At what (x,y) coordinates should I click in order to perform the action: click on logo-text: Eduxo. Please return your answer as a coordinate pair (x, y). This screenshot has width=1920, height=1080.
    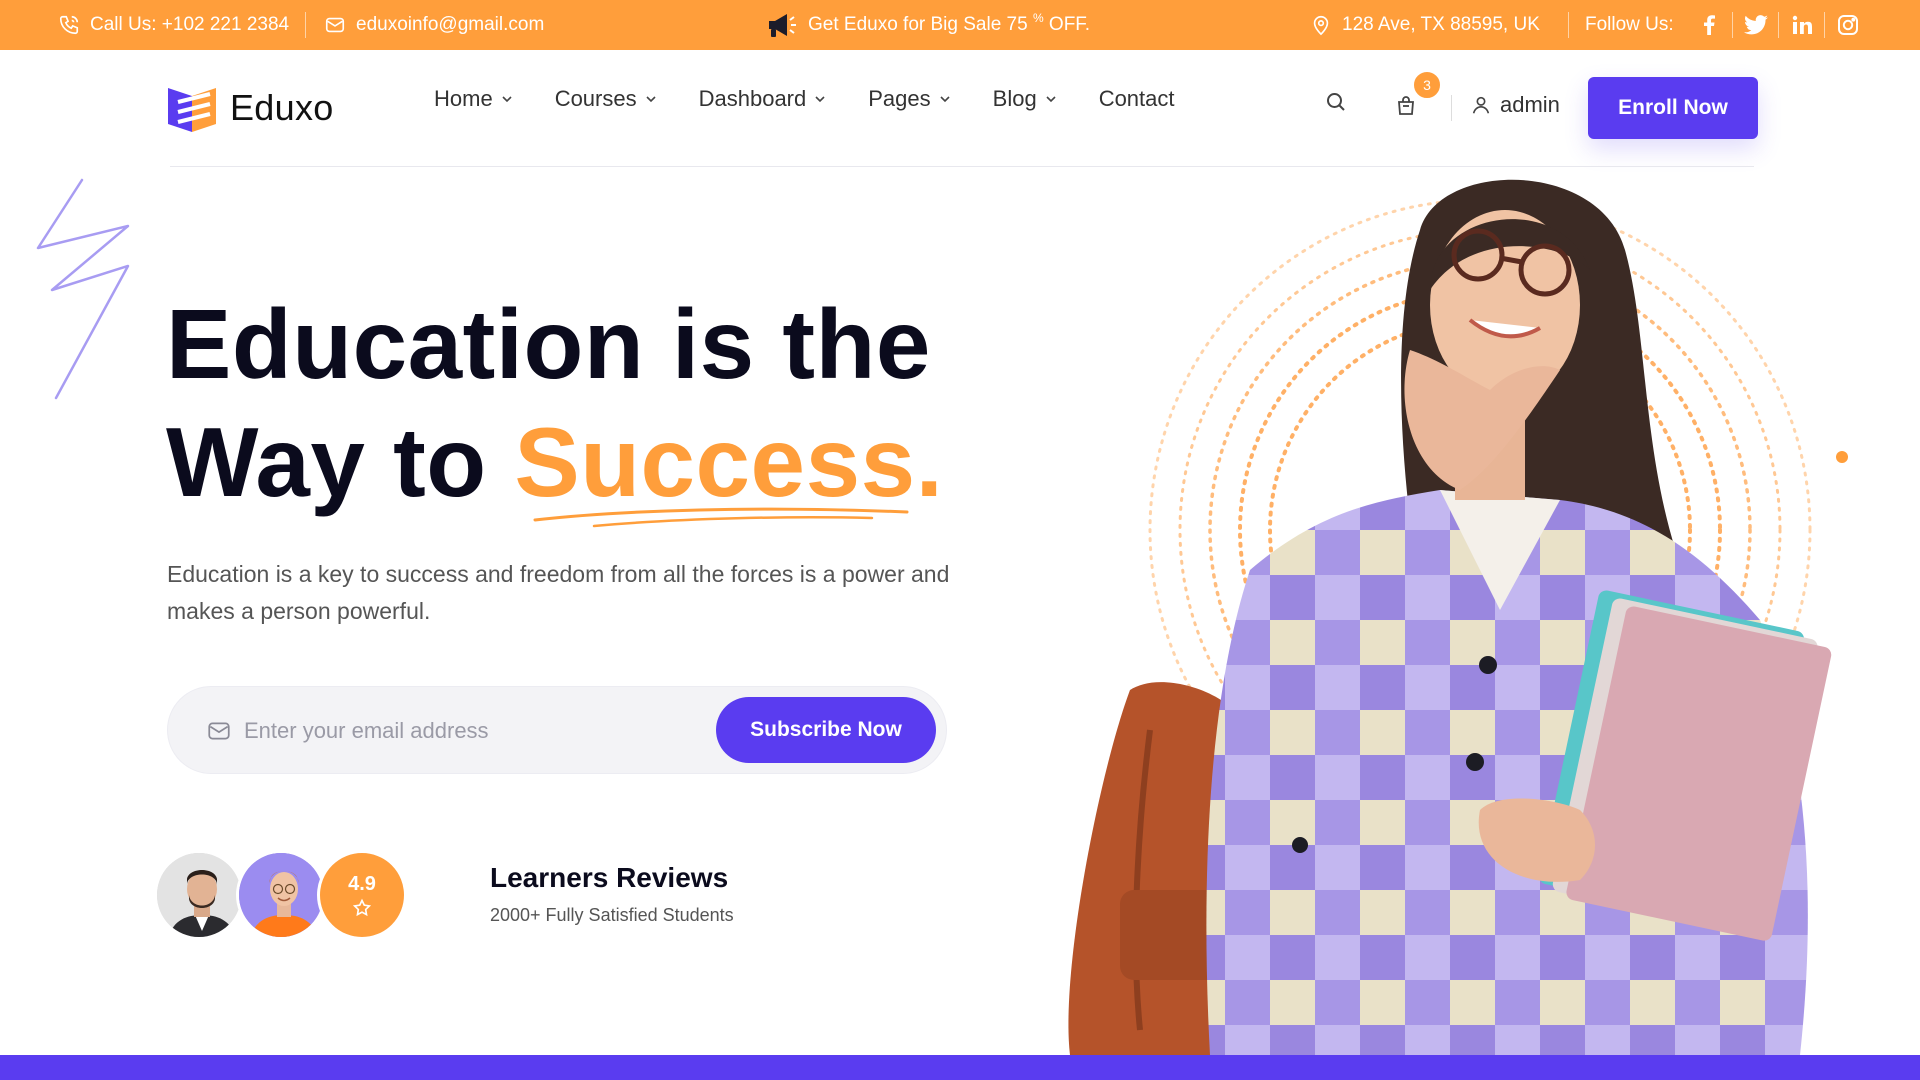
    Looking at the image, I should click on (282, 107).